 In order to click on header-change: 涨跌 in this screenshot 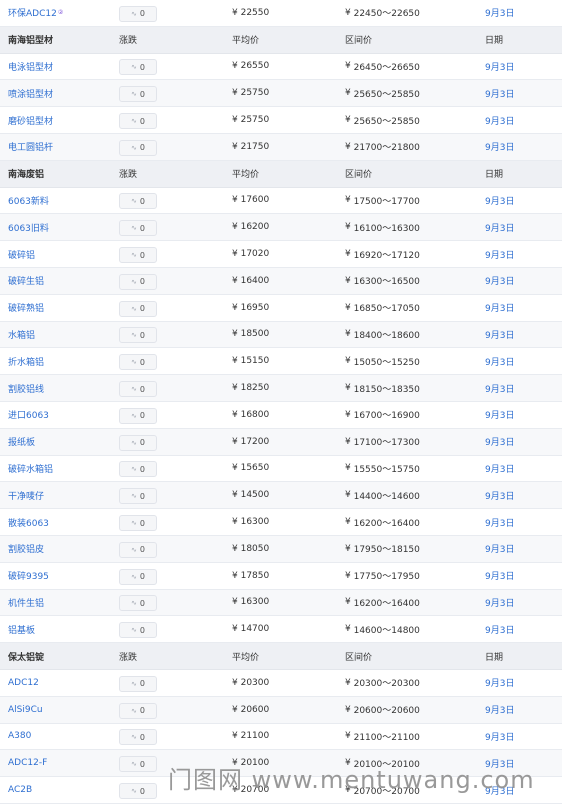, I will do `click(128, 657)`.